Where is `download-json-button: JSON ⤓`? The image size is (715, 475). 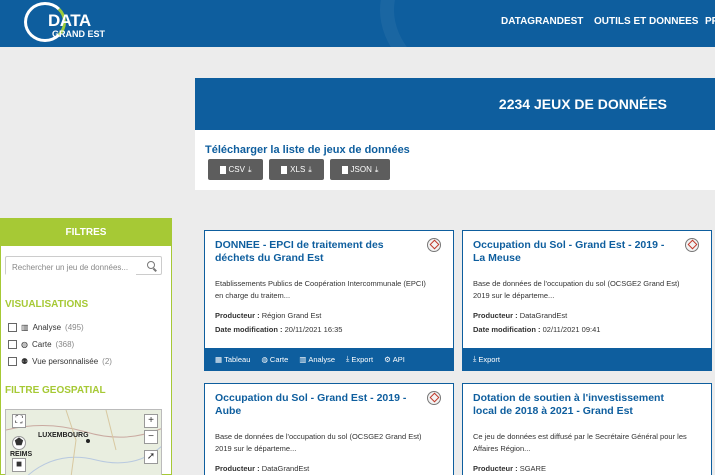 download-json-button: JSON ⤓ is located at coordinates (360, 169).